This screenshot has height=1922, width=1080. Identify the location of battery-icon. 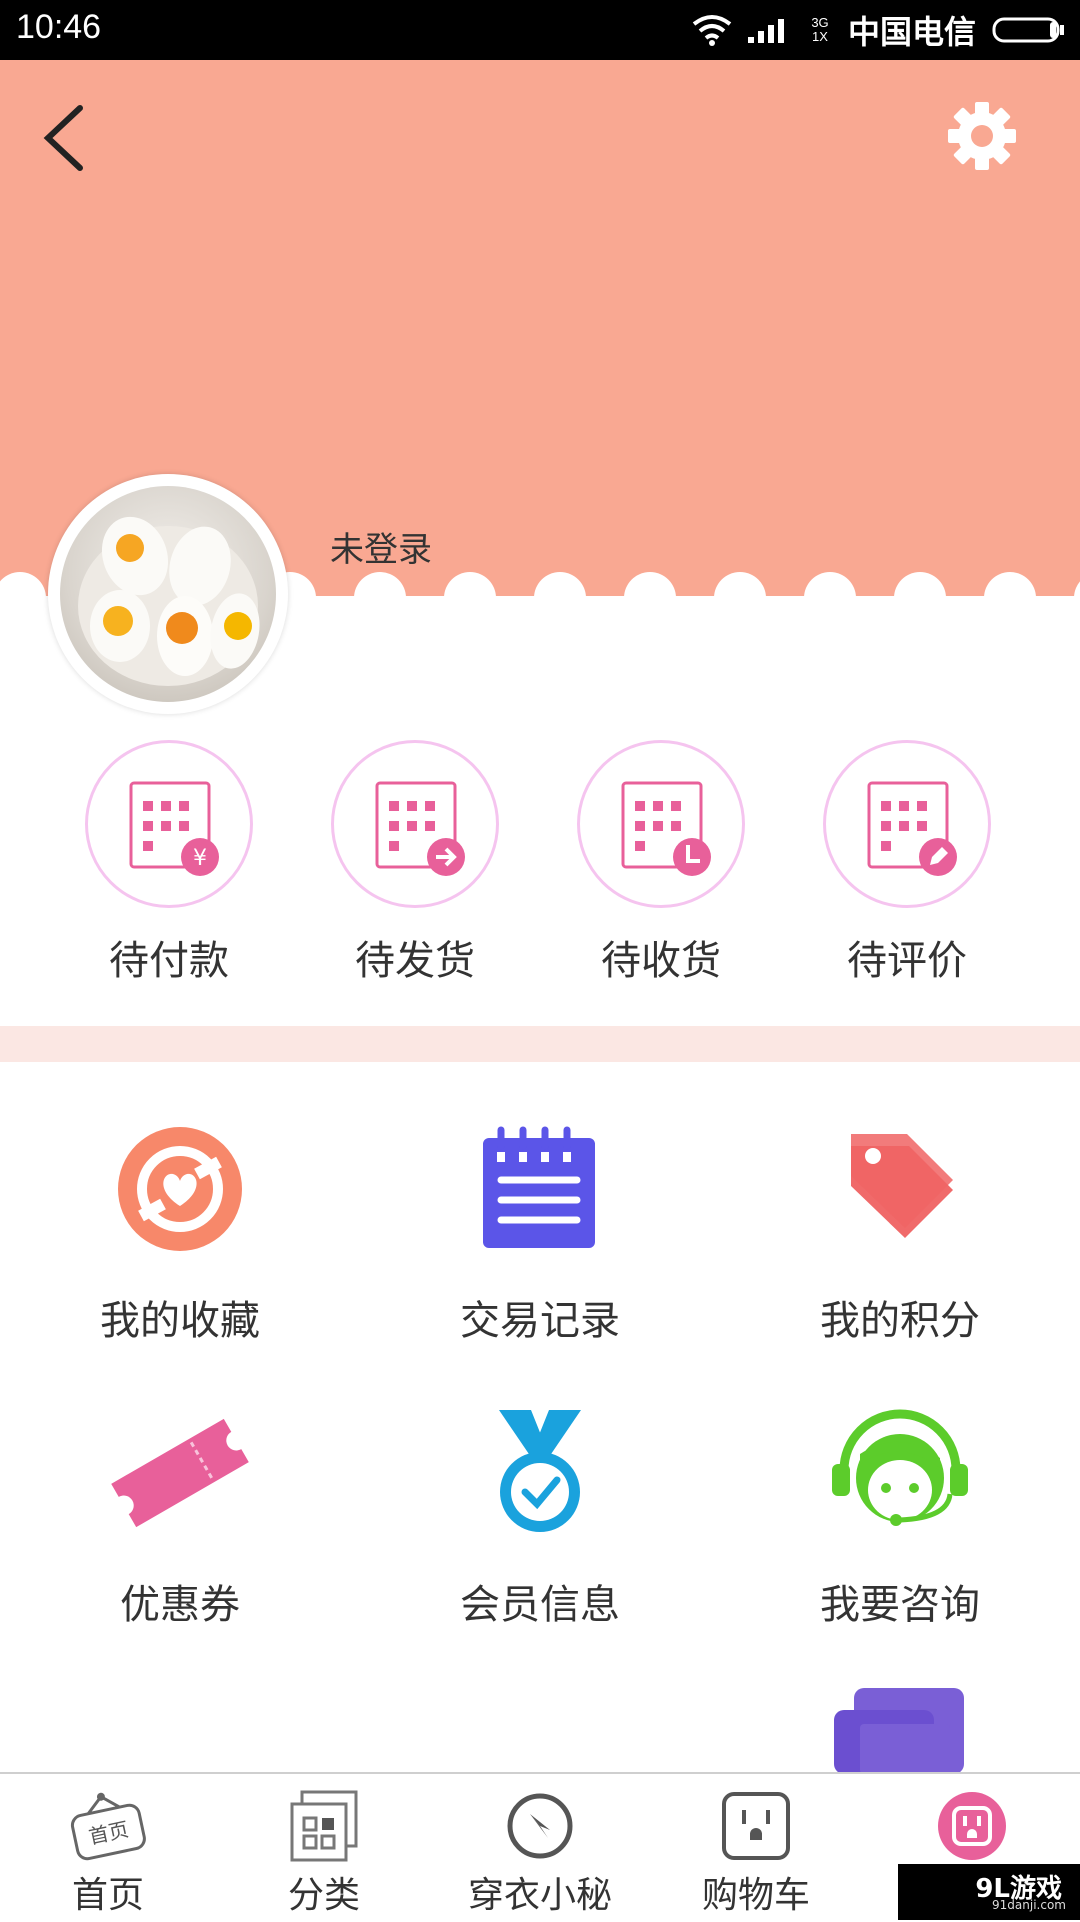
(1028, 30).